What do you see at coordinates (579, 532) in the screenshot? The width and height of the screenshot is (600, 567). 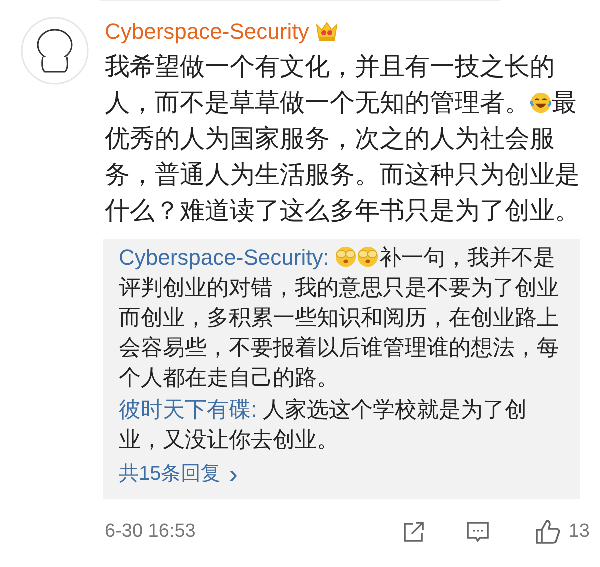 I see `like-count: 13` at bounding box center [579, 532].